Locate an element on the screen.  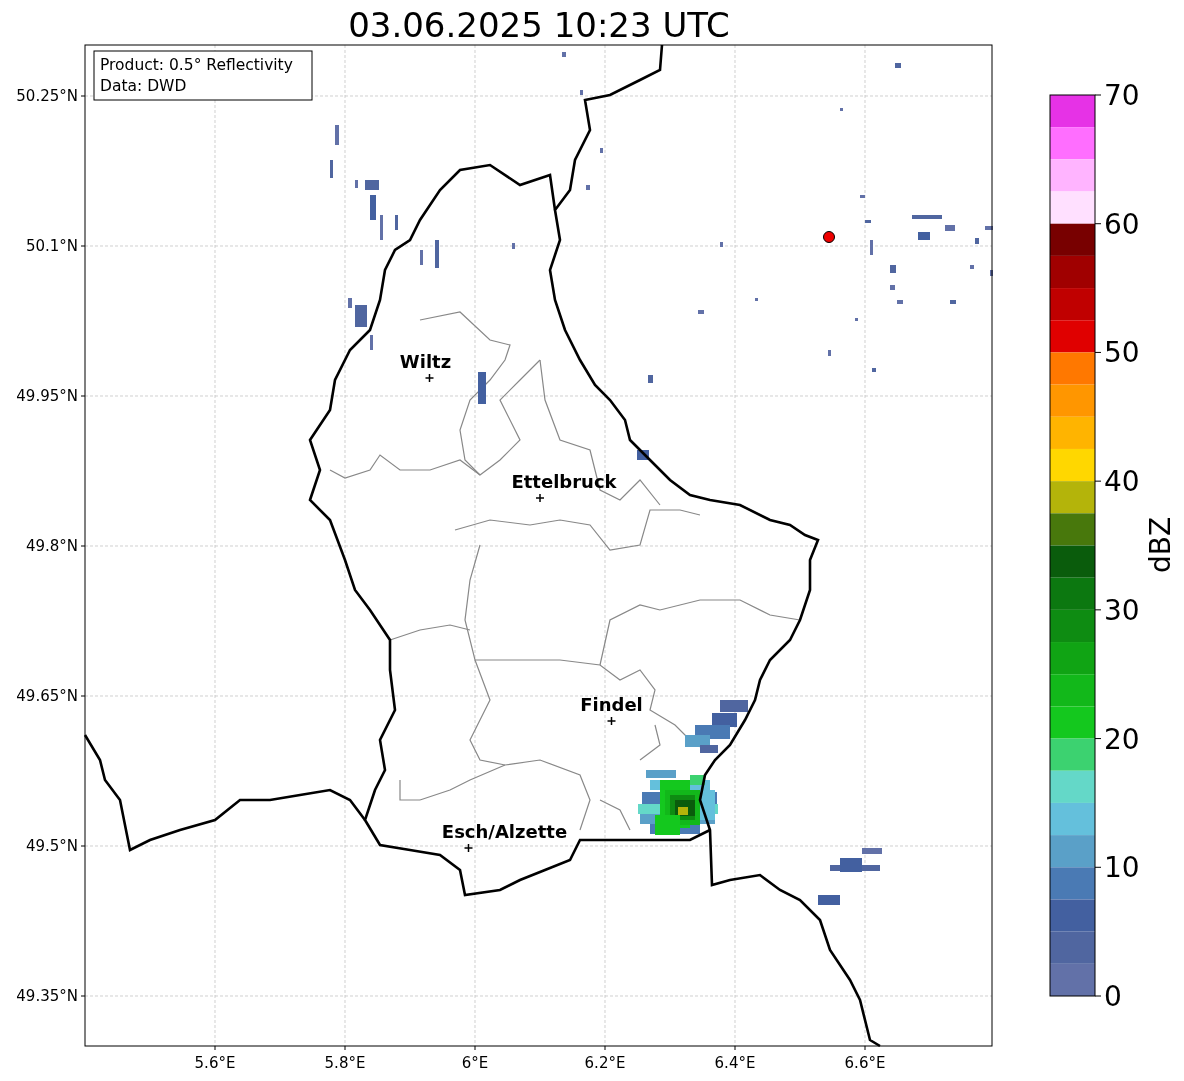
longitude-tick-label: 5.8°E is located at coordinates (345, 1063).